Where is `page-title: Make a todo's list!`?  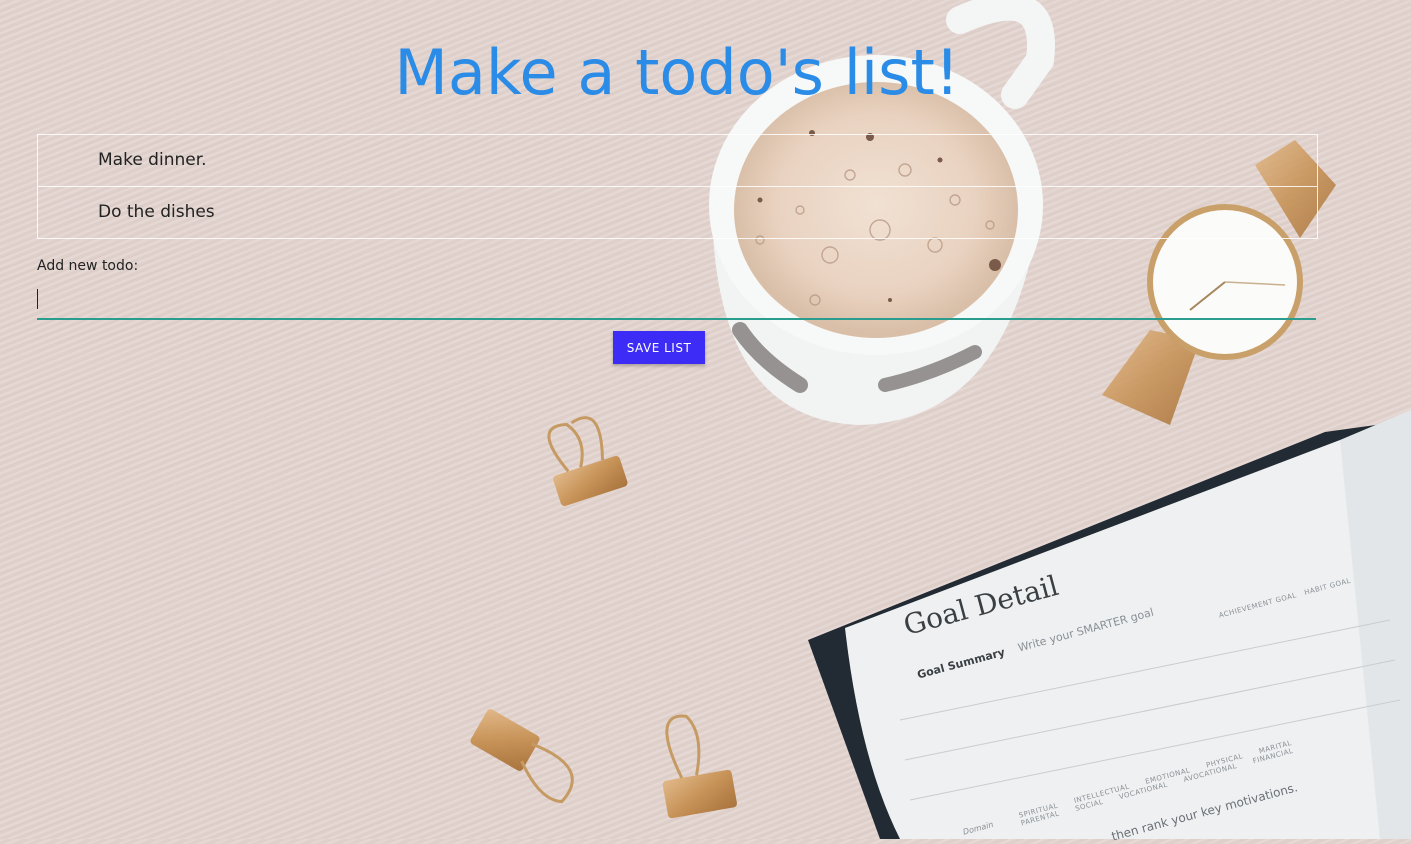
page-title: Make a todo's list! is located at coordinates (677, 72).